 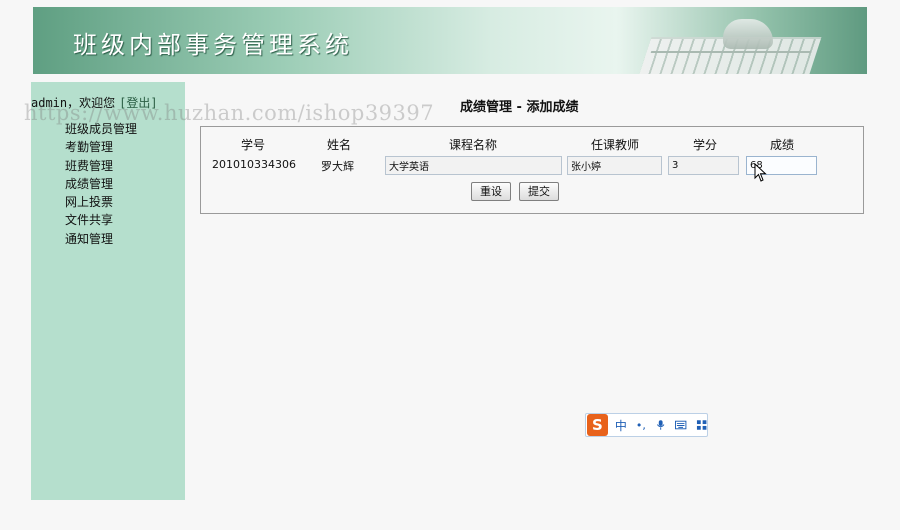 I want to click on sidebar-item-grades: 成绩管理, so click(x=101, y=184).